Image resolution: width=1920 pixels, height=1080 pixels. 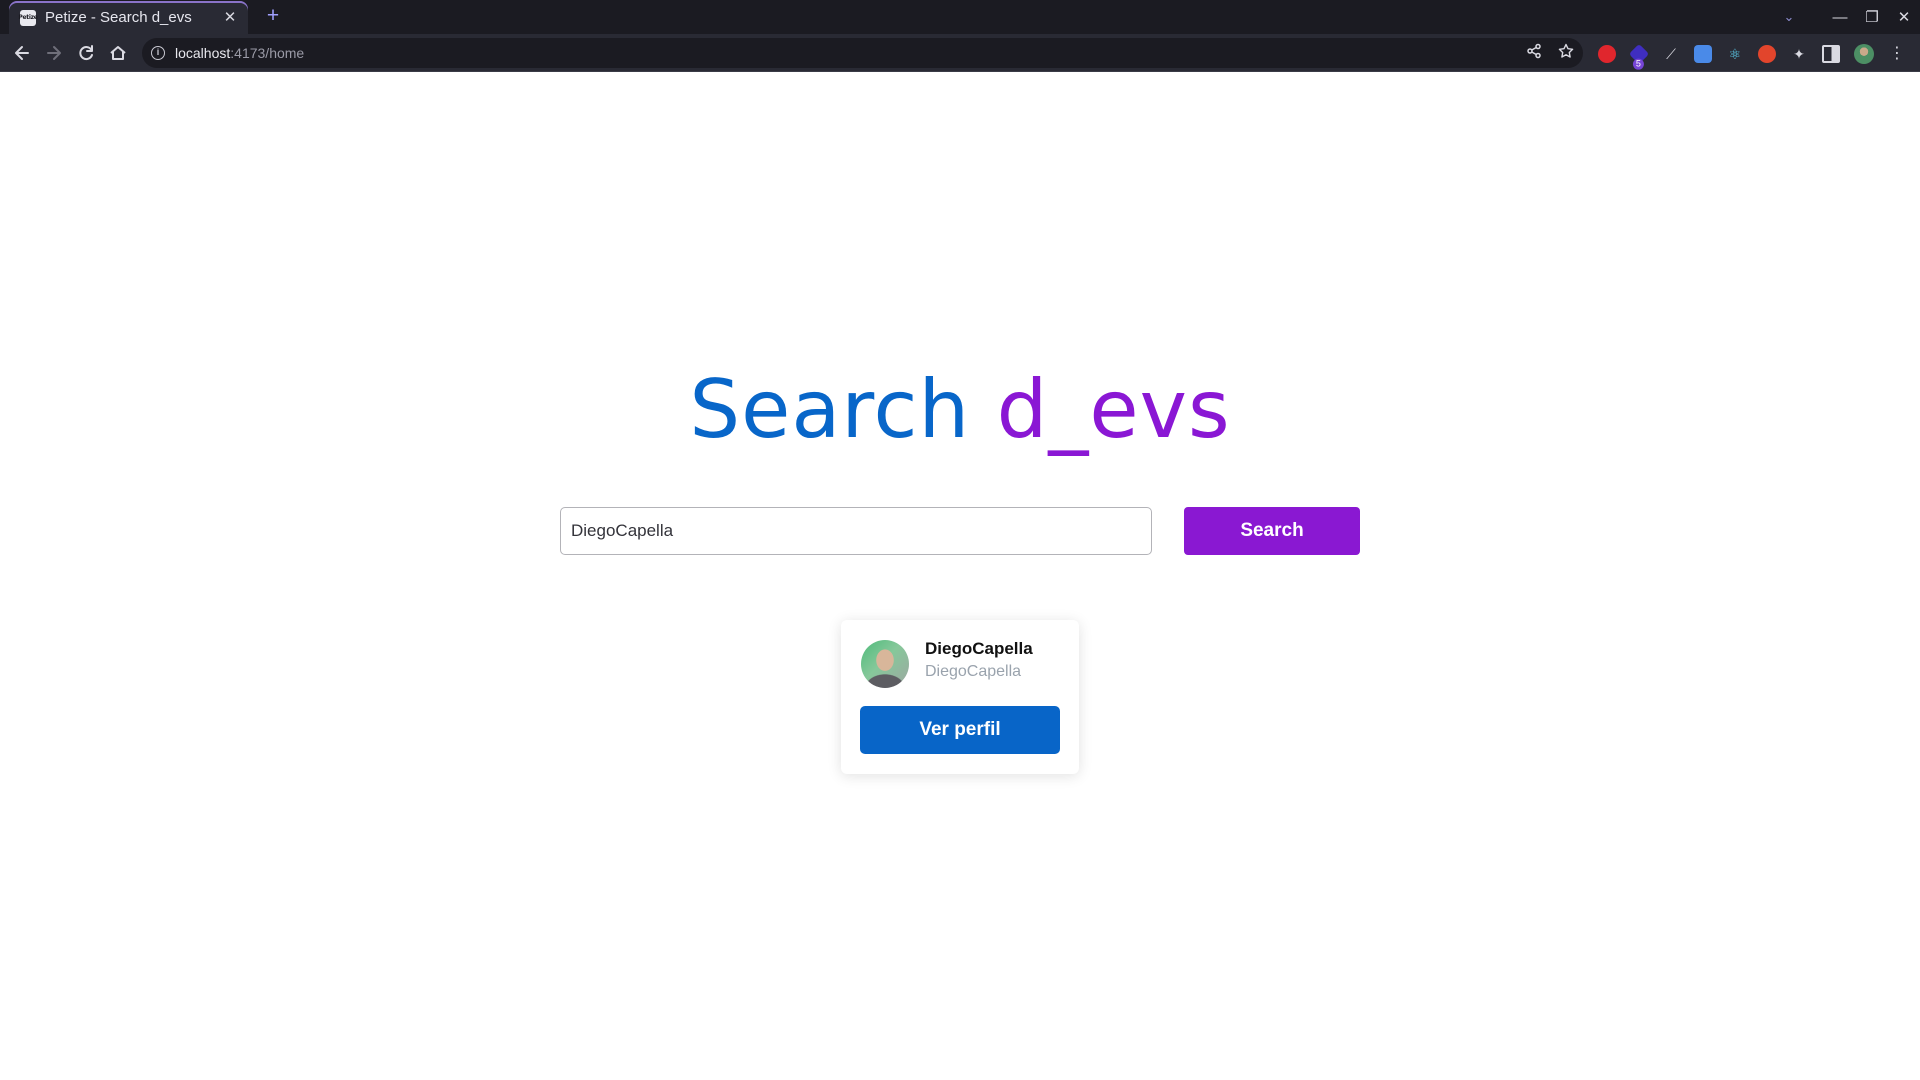 What do you see at coordinates (1671, 54) in the screenshot?
I see `color-picker-extension-icon: ⟋` at bounding box center [1671, 54].